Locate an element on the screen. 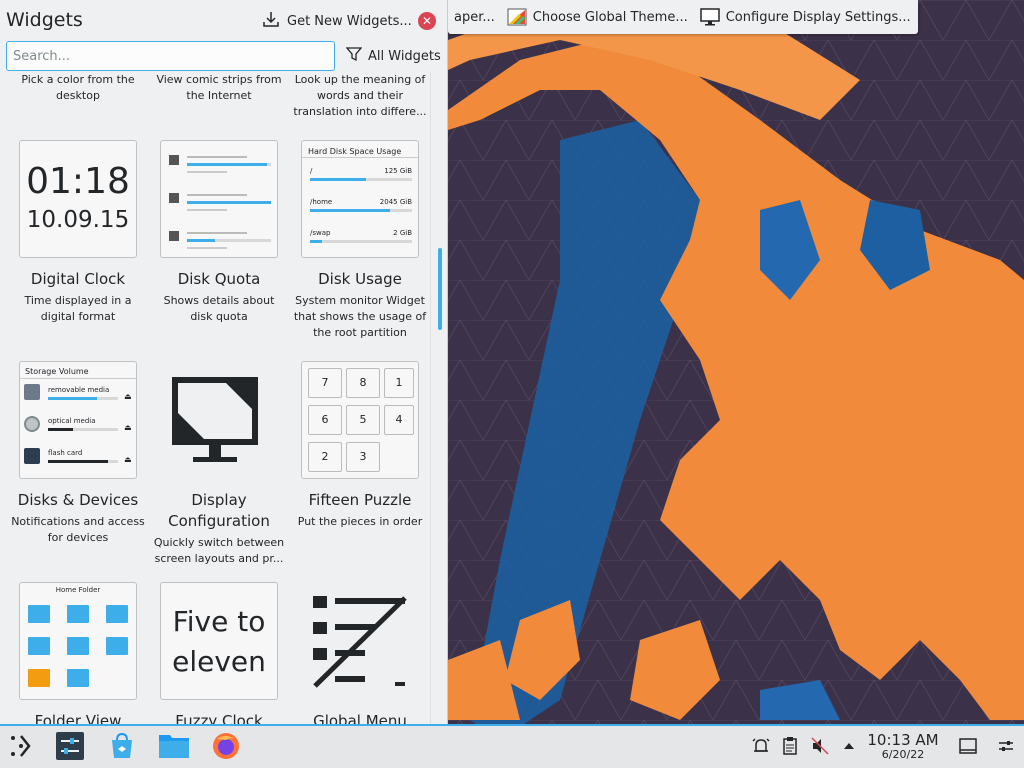 The image size is (1024, 768). widget-thumbnail-display-configuration is located at coordinates (219, 420).